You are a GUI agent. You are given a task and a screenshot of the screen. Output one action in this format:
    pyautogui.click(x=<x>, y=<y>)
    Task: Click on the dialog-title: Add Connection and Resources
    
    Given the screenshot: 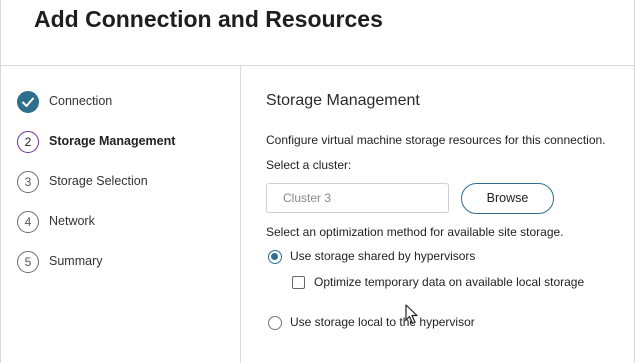 What is the action you would take?
    pyautogui.click(x=208, y=19)
    